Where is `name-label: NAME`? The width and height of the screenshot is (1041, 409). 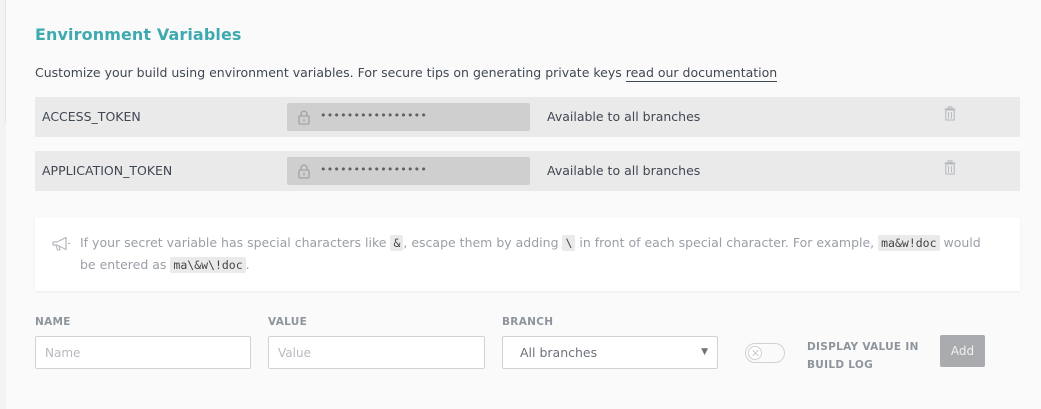
name-label: NAME is located at coordinates (53, 322).